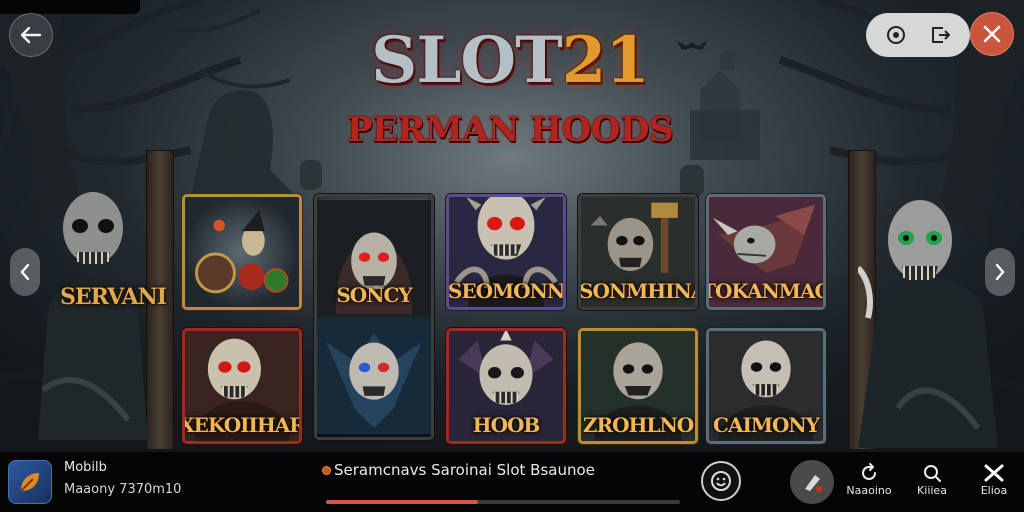  Describe the element at coordinates (638, 252) in the screenshot. I see `slot-tile-isonmhina: ISONMHINA` at that location.